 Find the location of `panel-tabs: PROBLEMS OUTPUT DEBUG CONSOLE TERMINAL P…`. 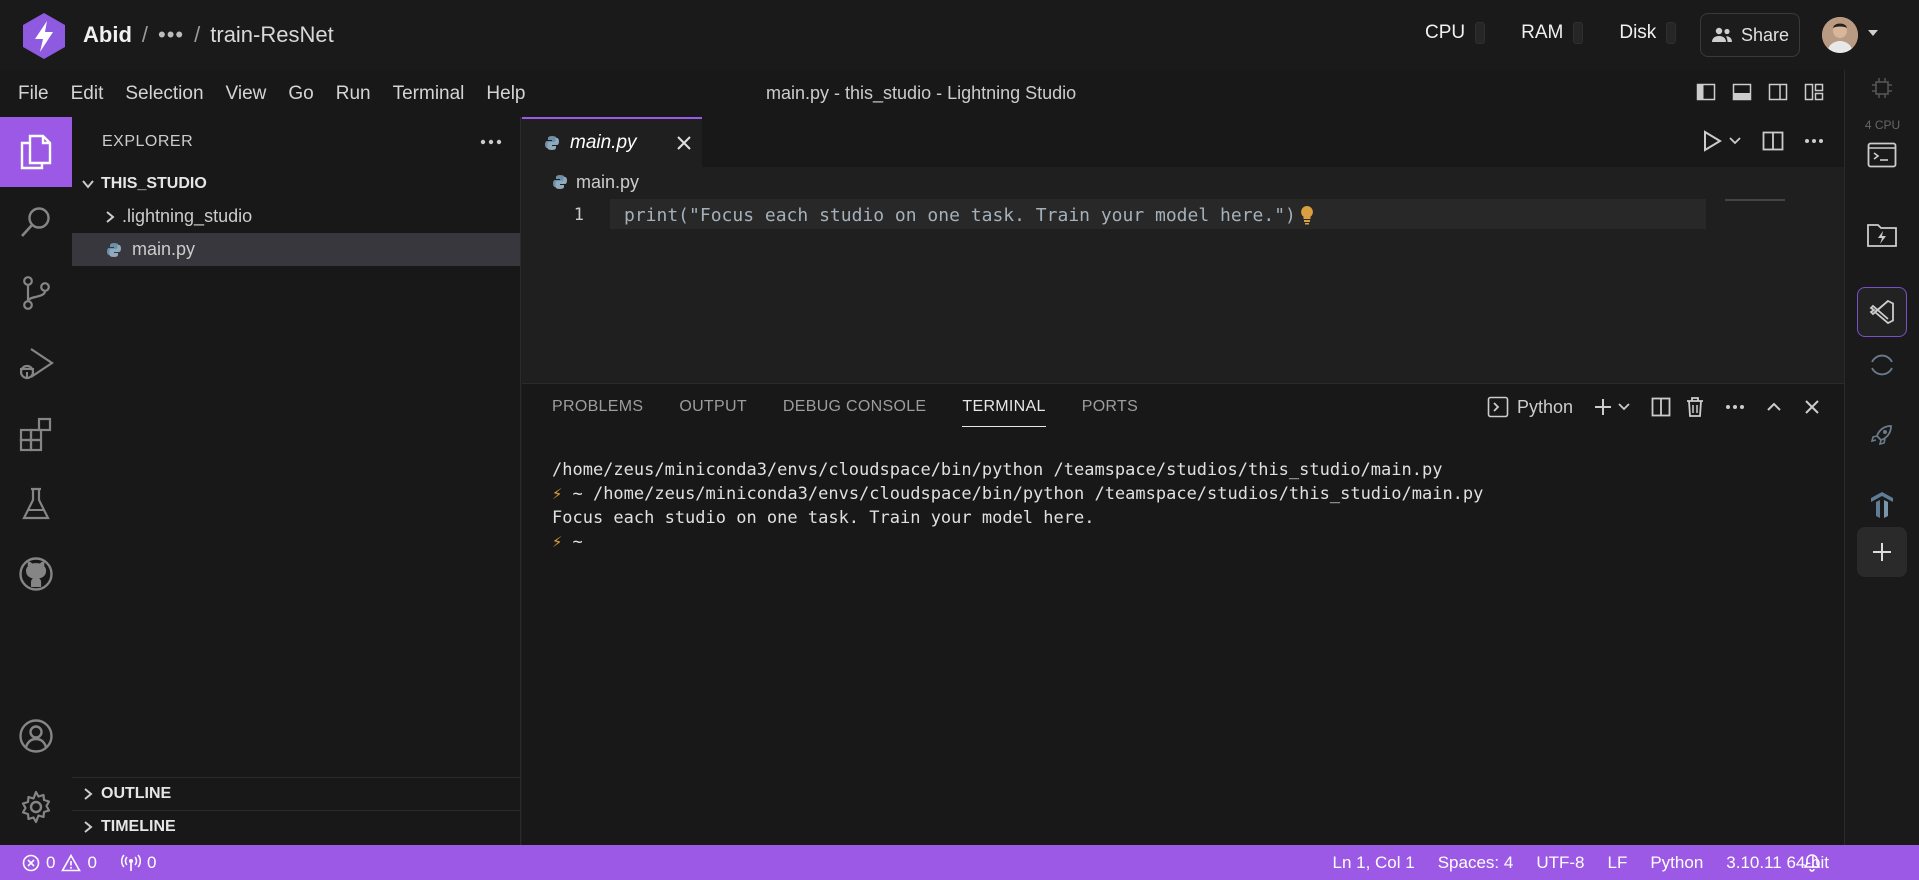

panel-tabs: PROBLEMS OUTPUT DEBUG CONSOLE TERMINAL P… is located at coordinates (845, 412).